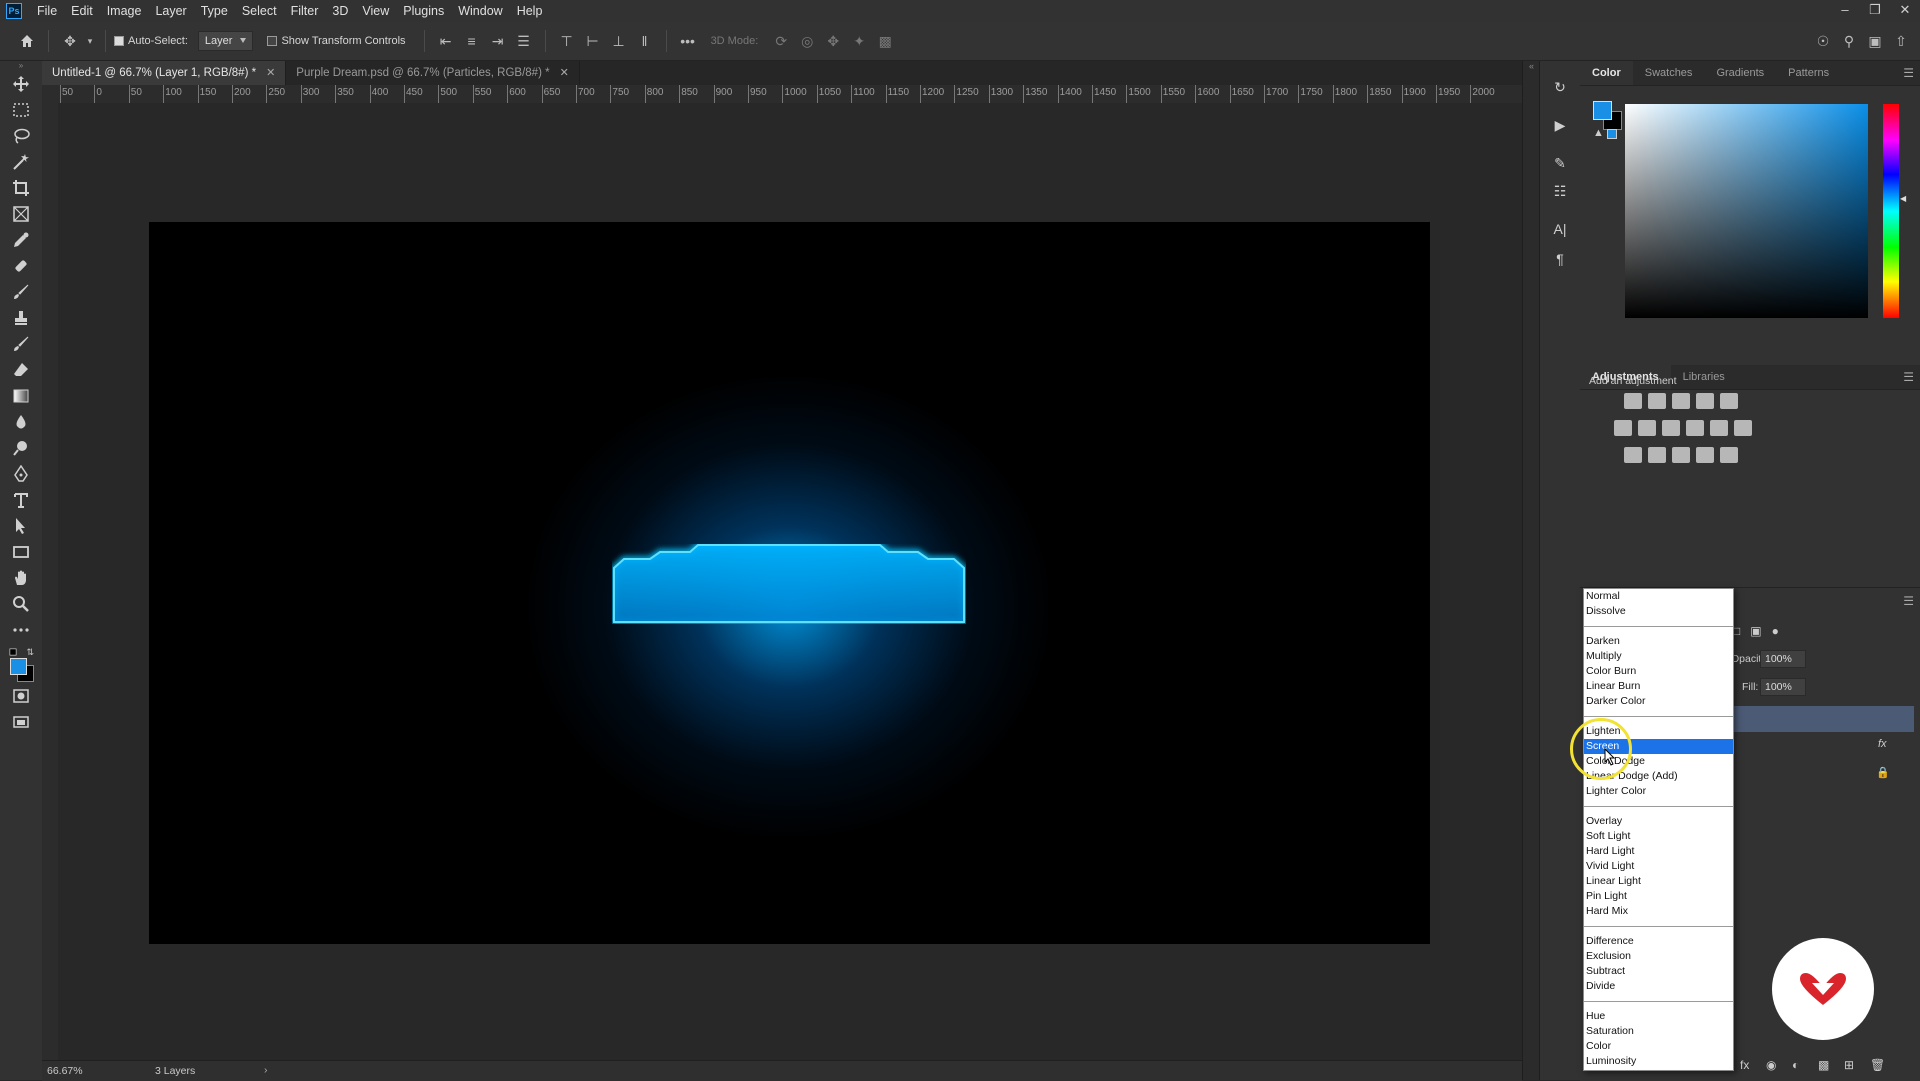 This screenshot has height=1081, width=1920. I want to click on menu-file: File, so click(47, 11).